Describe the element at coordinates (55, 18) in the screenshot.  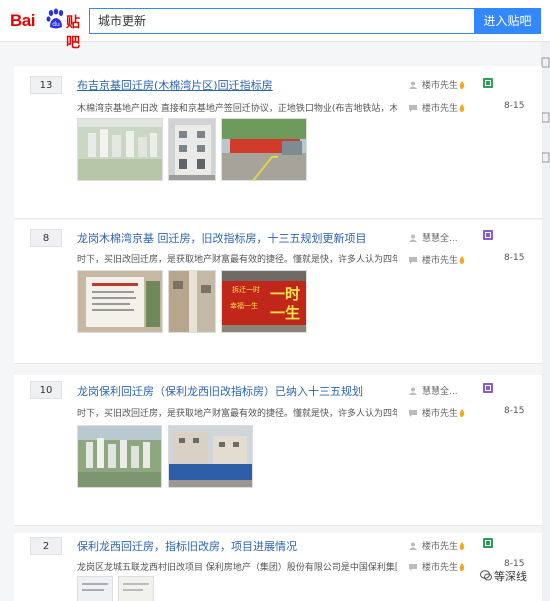
I see `baidu-paw-icon: du` at that location.